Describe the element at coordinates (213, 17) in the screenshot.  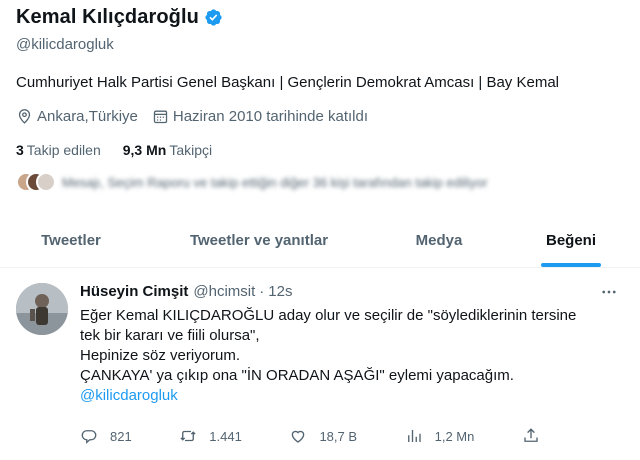
I see `verified-badge-icon` at that location.